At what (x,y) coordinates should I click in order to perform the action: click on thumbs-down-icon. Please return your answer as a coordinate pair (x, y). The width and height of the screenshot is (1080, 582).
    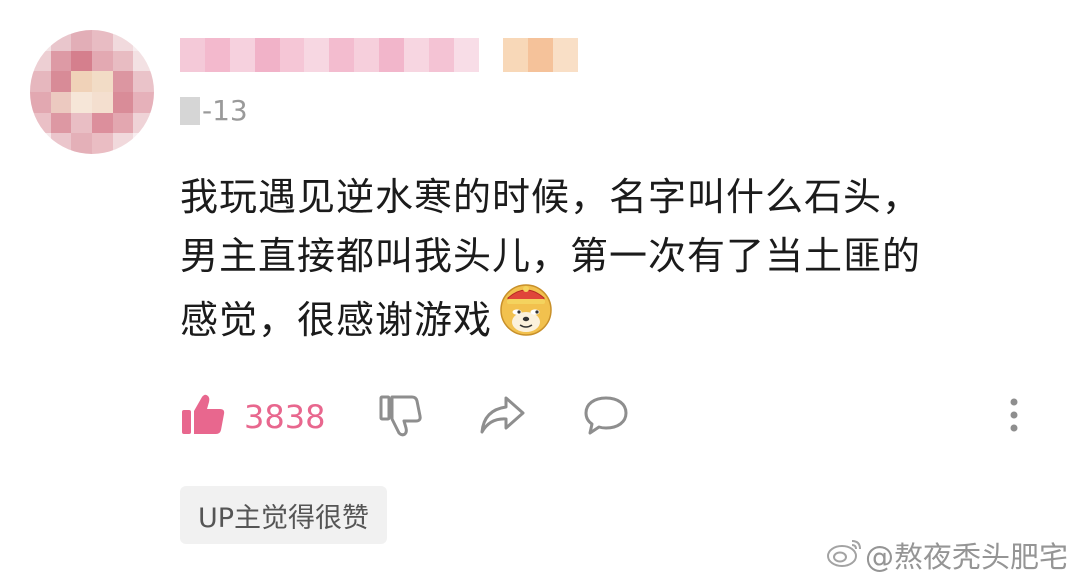
    Looking at the image, I should click on (401, 417).